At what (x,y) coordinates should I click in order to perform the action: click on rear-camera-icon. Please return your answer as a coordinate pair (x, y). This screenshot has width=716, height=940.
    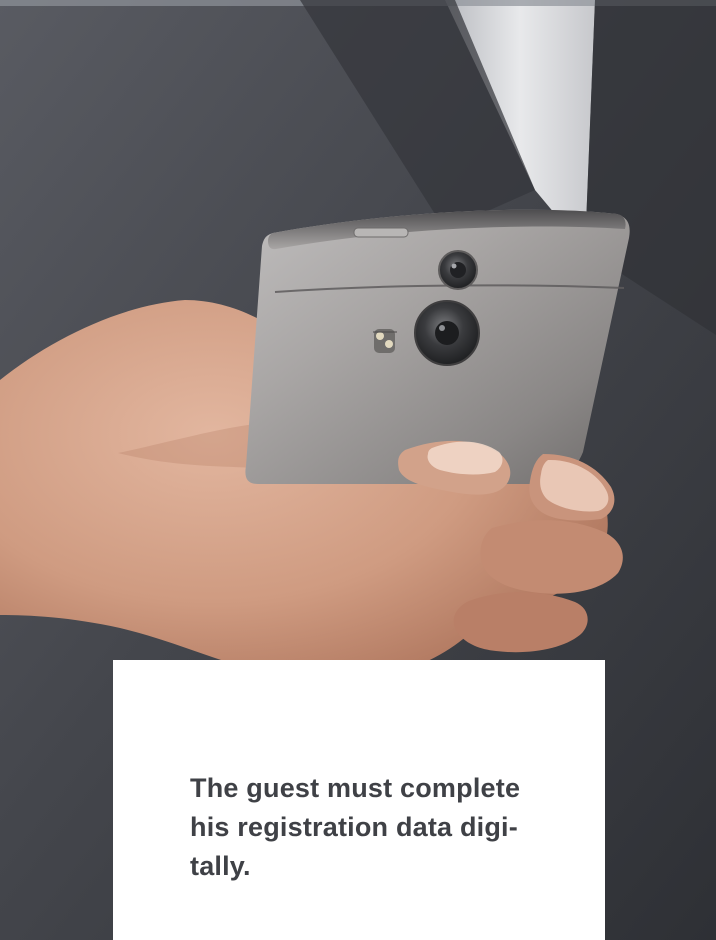
    Looking at the image, I should click on (447, 333).